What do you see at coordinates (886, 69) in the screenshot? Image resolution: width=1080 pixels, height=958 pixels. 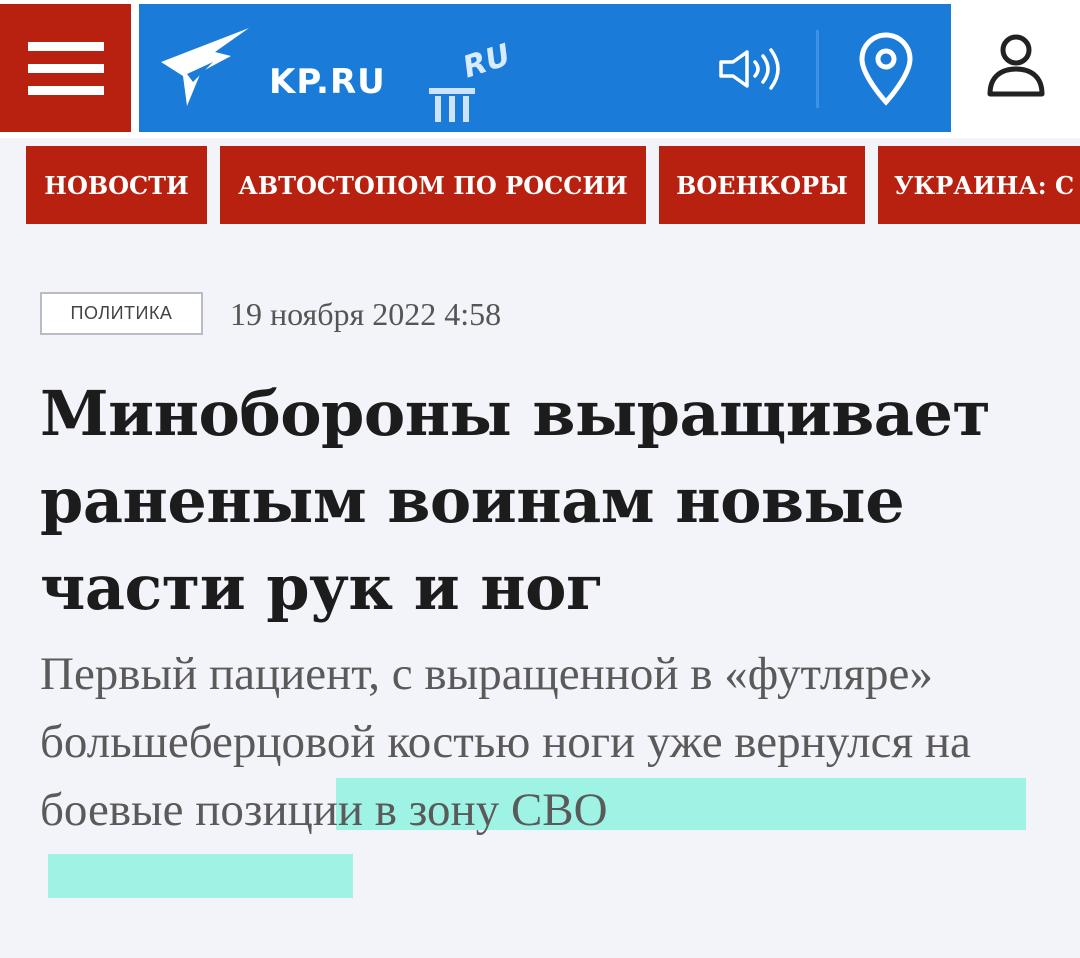 I see `location-pin-icon` at bounding box center [886, 69].